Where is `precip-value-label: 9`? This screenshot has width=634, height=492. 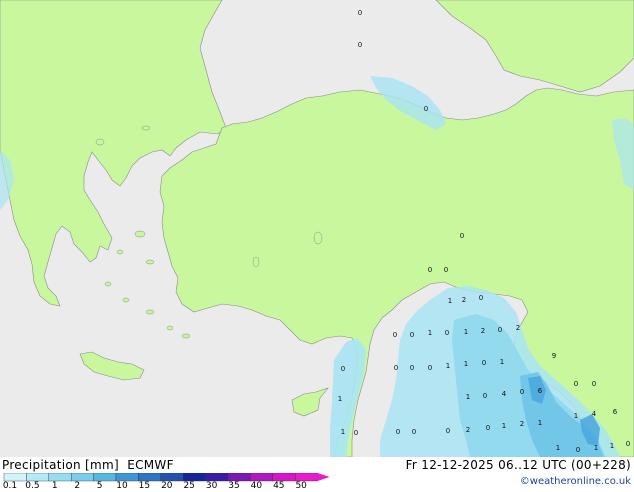
precip-value-label: 9 is located at coordinates (554, 356).